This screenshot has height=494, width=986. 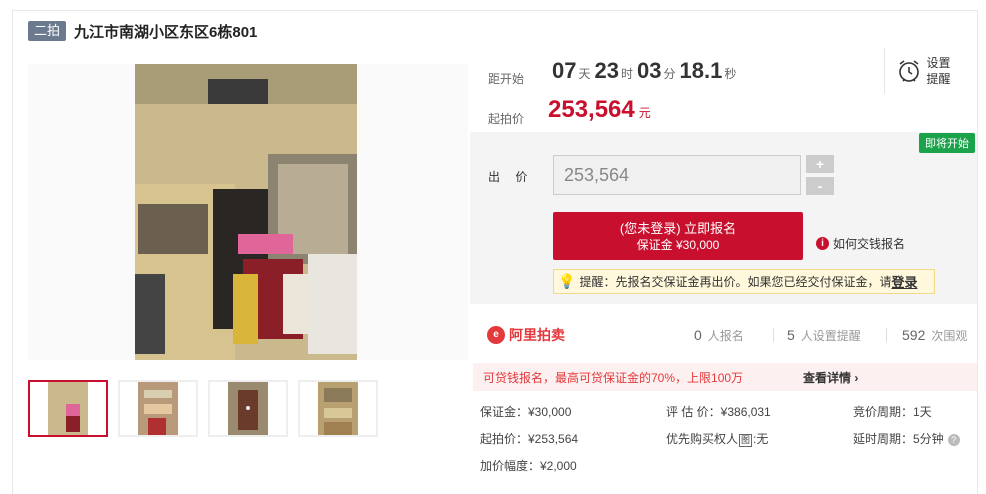 What do you see at coordinates (529, 439) in the screenshot?
I see `start-price-info: 起拍价：¥253,564` at bounding box center [529, 439].